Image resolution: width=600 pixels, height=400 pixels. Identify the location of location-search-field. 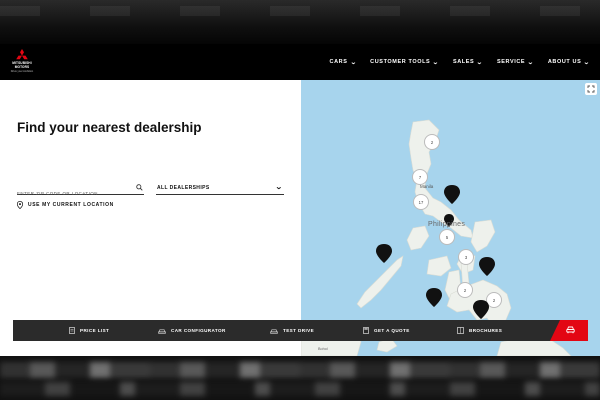
(80, 191).